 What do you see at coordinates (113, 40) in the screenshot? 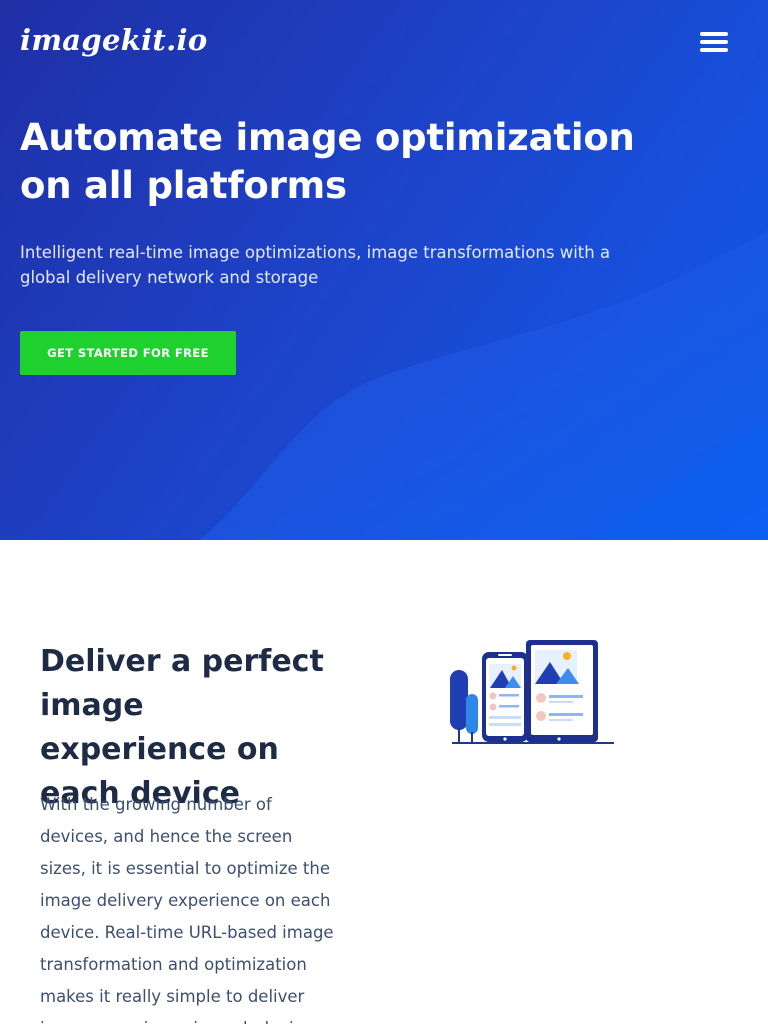
I see `imagekit-logo: imagekit.io` at bounding box center [113, 40].